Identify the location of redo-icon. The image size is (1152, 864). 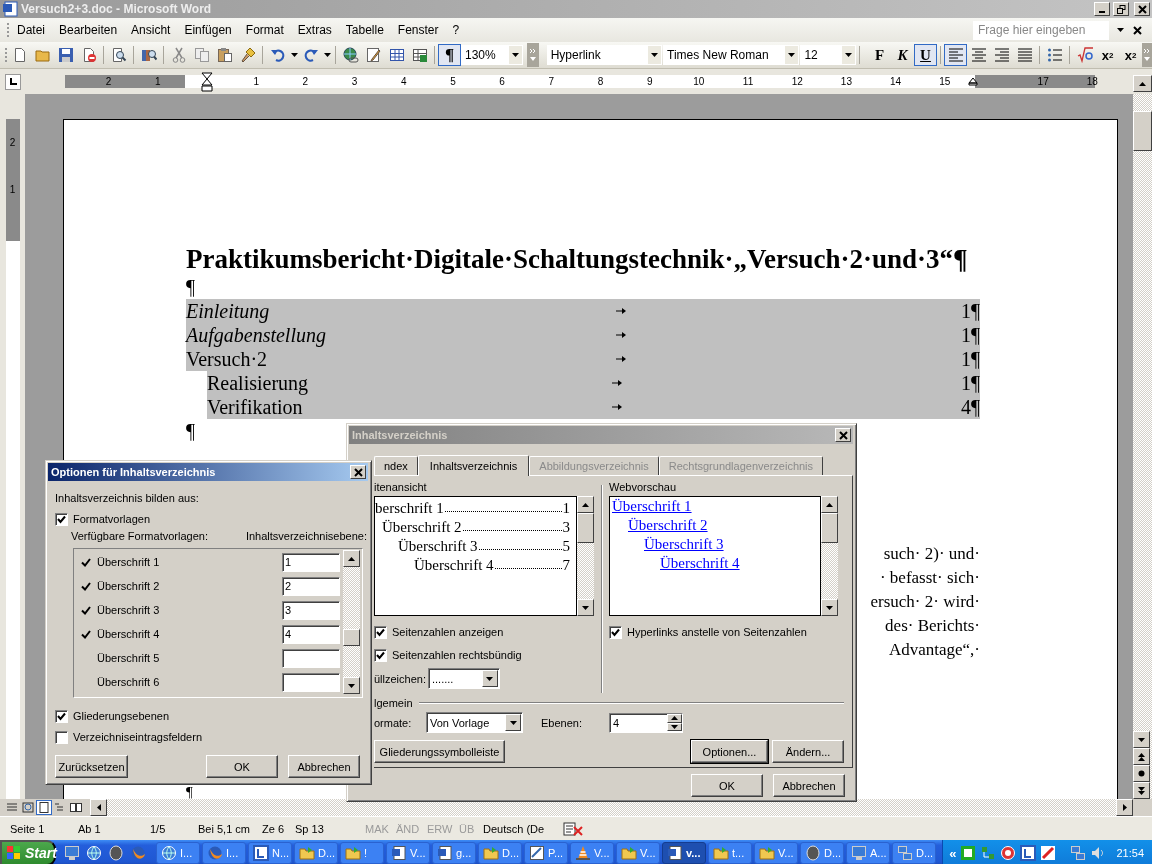
(310, 55).